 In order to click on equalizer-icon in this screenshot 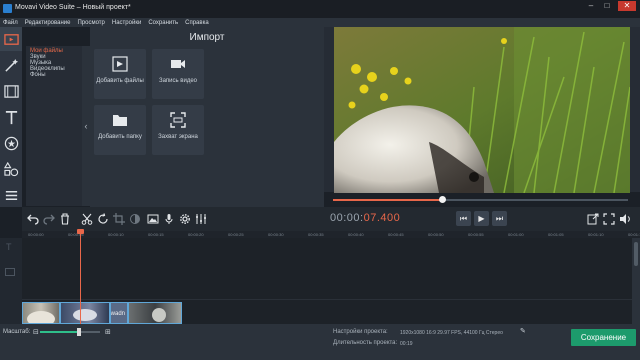, I will do `click(201, 219)`.